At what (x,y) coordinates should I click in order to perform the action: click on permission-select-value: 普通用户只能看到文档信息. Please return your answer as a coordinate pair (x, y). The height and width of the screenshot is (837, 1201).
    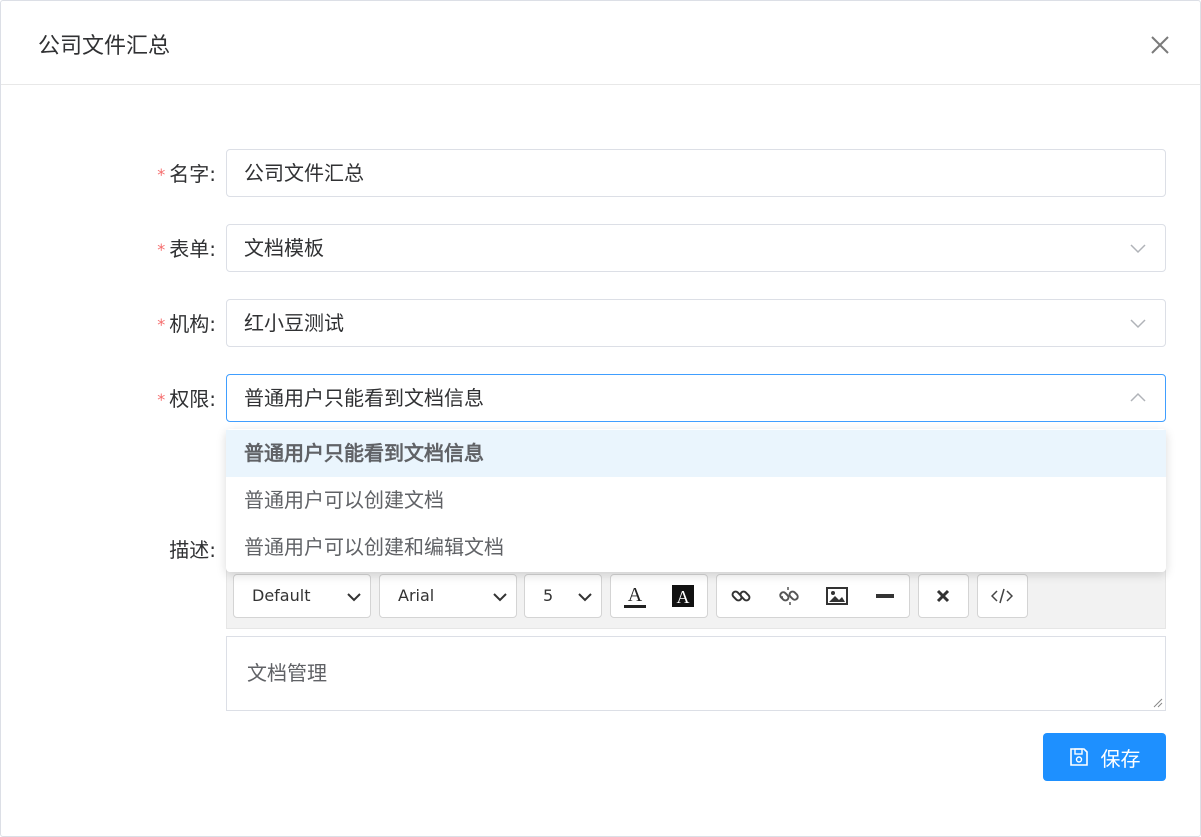
    Looking at the image, I should click on (364, 398).